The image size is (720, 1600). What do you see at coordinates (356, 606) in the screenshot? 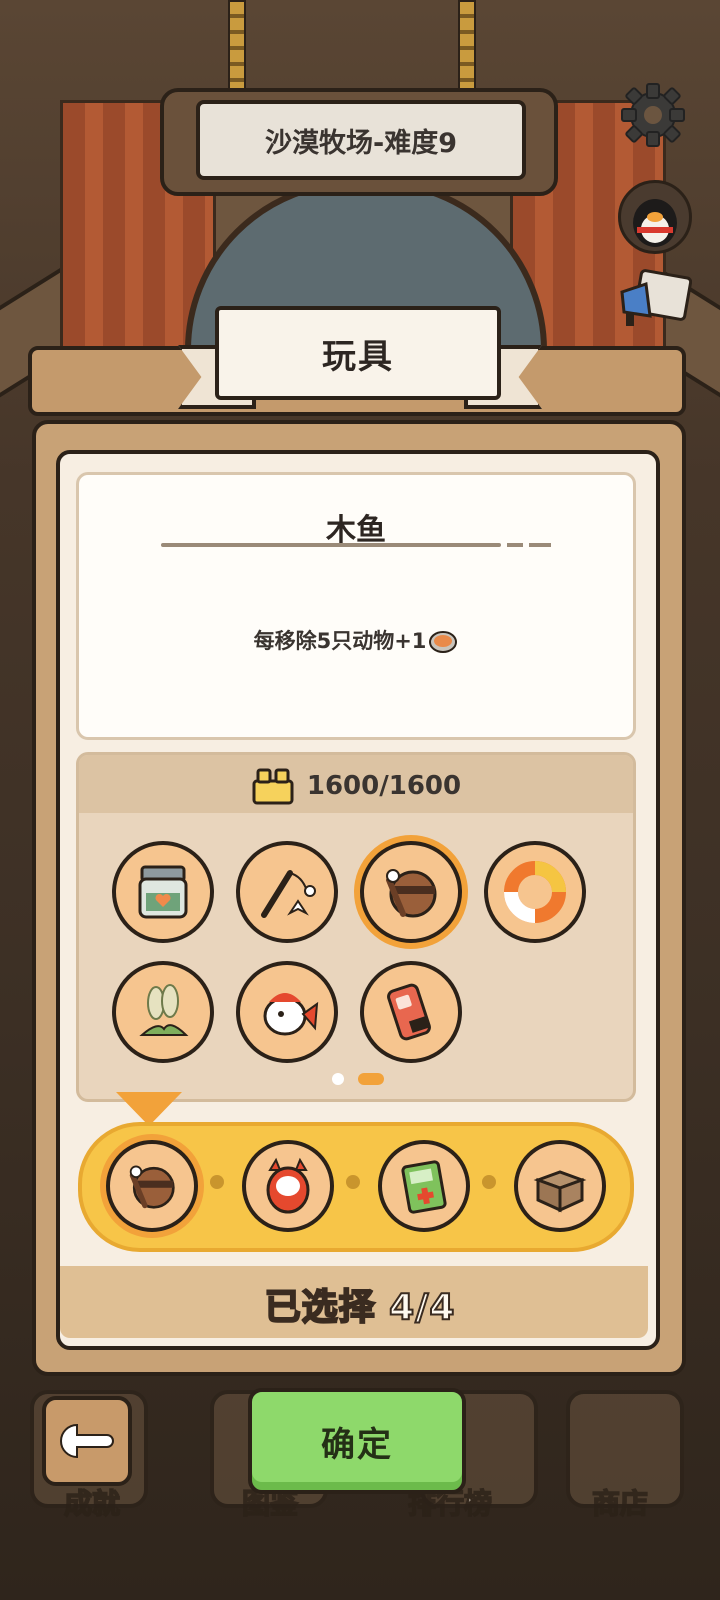
I see `item-detail-card: 木鱼 每移除5只动物+1` at bounding box center [356, 606].